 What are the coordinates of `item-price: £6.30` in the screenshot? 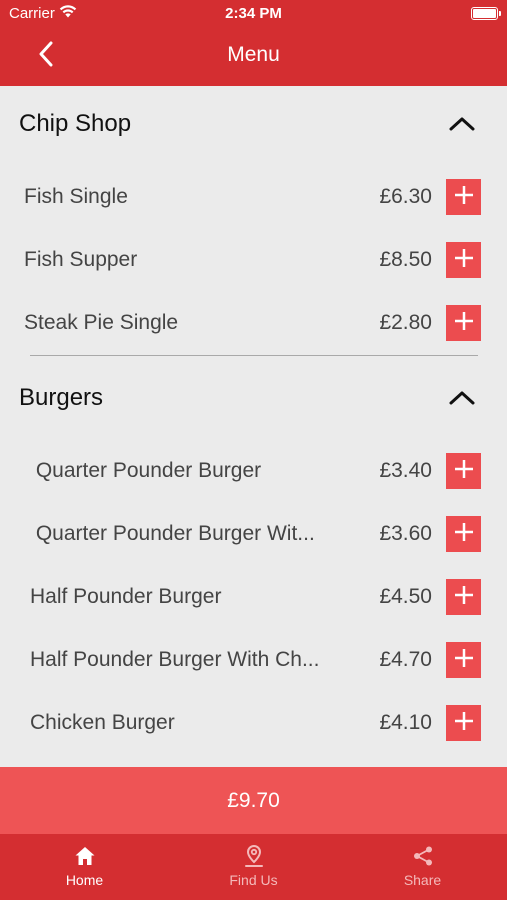 It's located at (405, 196).